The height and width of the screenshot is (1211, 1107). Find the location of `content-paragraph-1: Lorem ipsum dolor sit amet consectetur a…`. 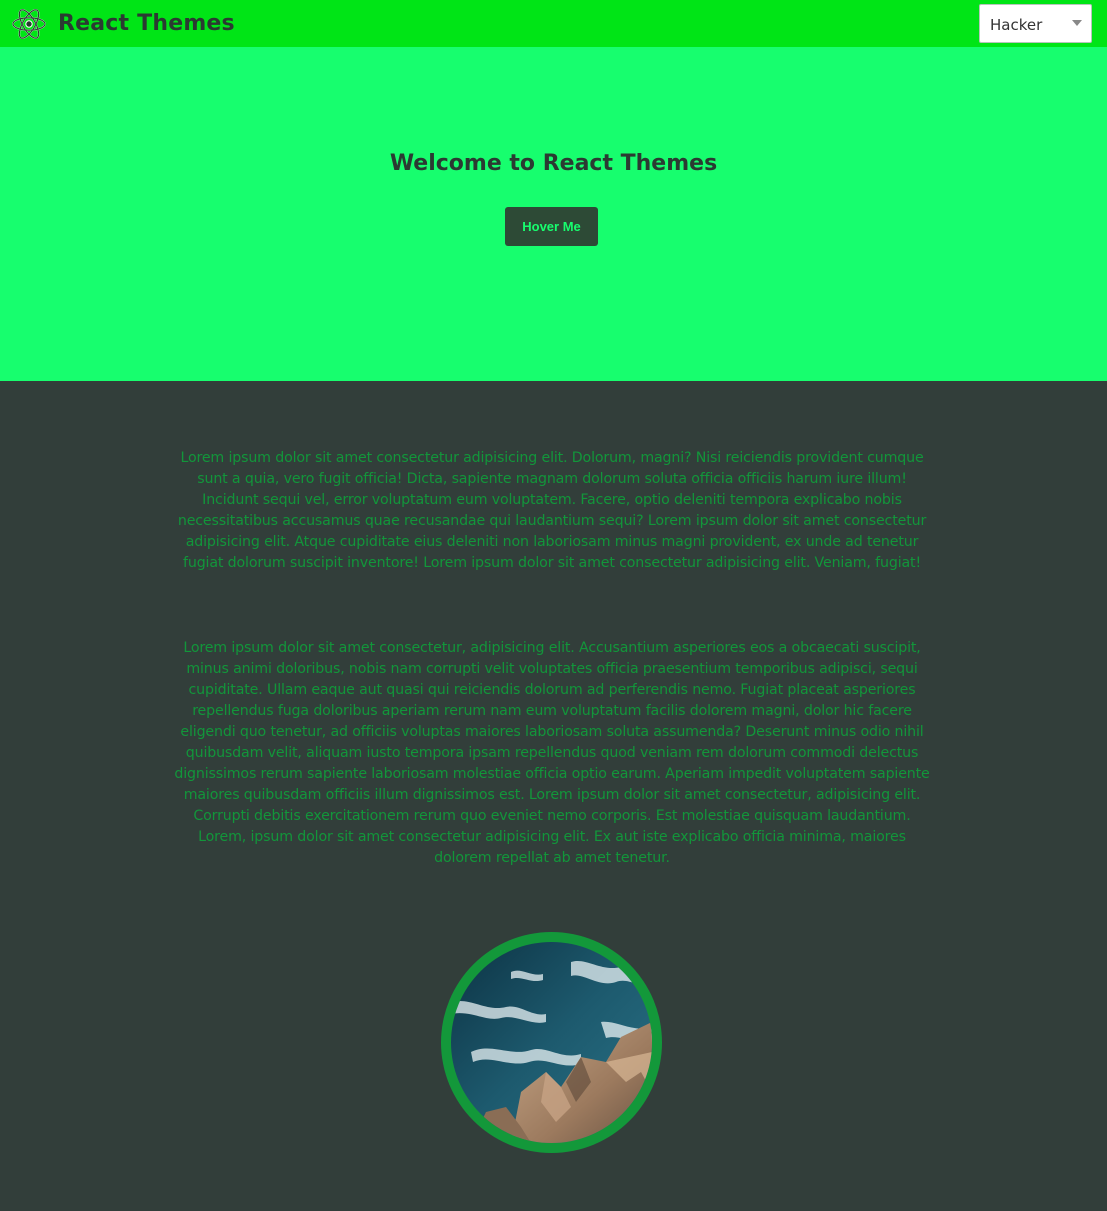

content-paragraph-1: Lorem ipsum dolor sit amet consectetur a… is located at coordinates (552, 510).